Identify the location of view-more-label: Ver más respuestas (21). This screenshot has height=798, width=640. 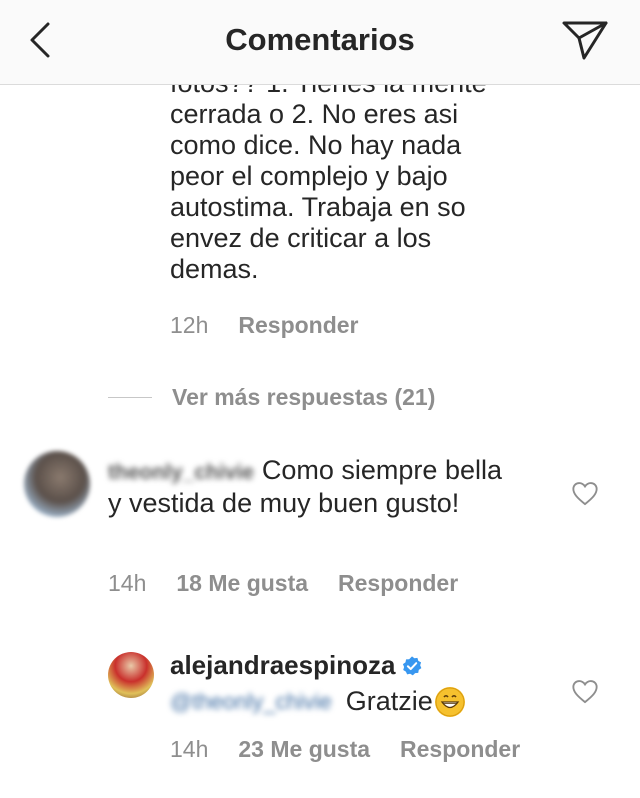
(304, 397).